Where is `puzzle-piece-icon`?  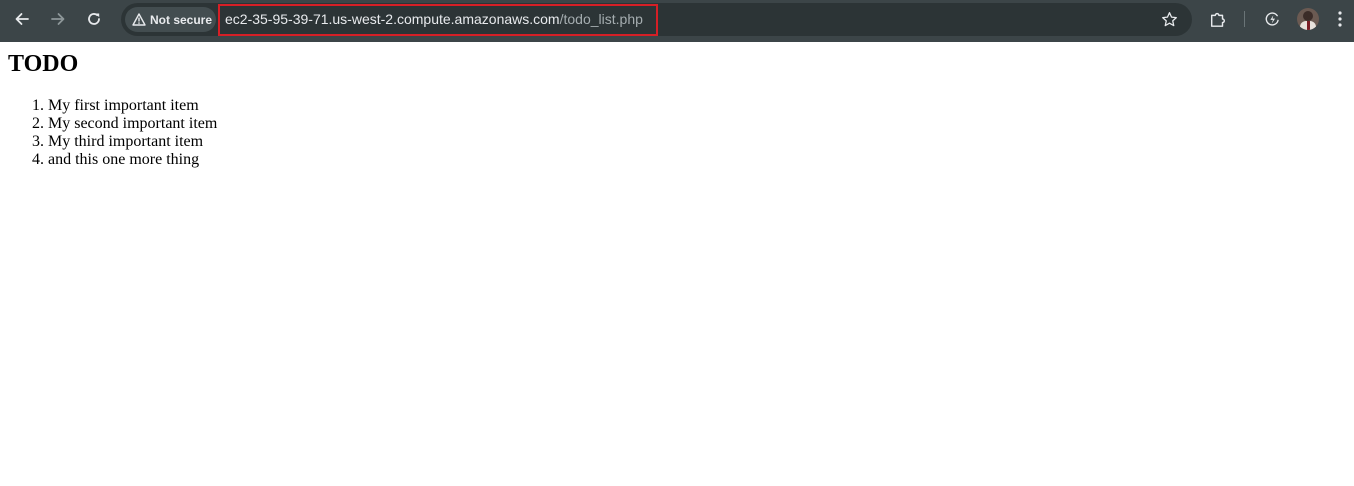
puzzle-piece-icon is located at coordinates (1217, 19).